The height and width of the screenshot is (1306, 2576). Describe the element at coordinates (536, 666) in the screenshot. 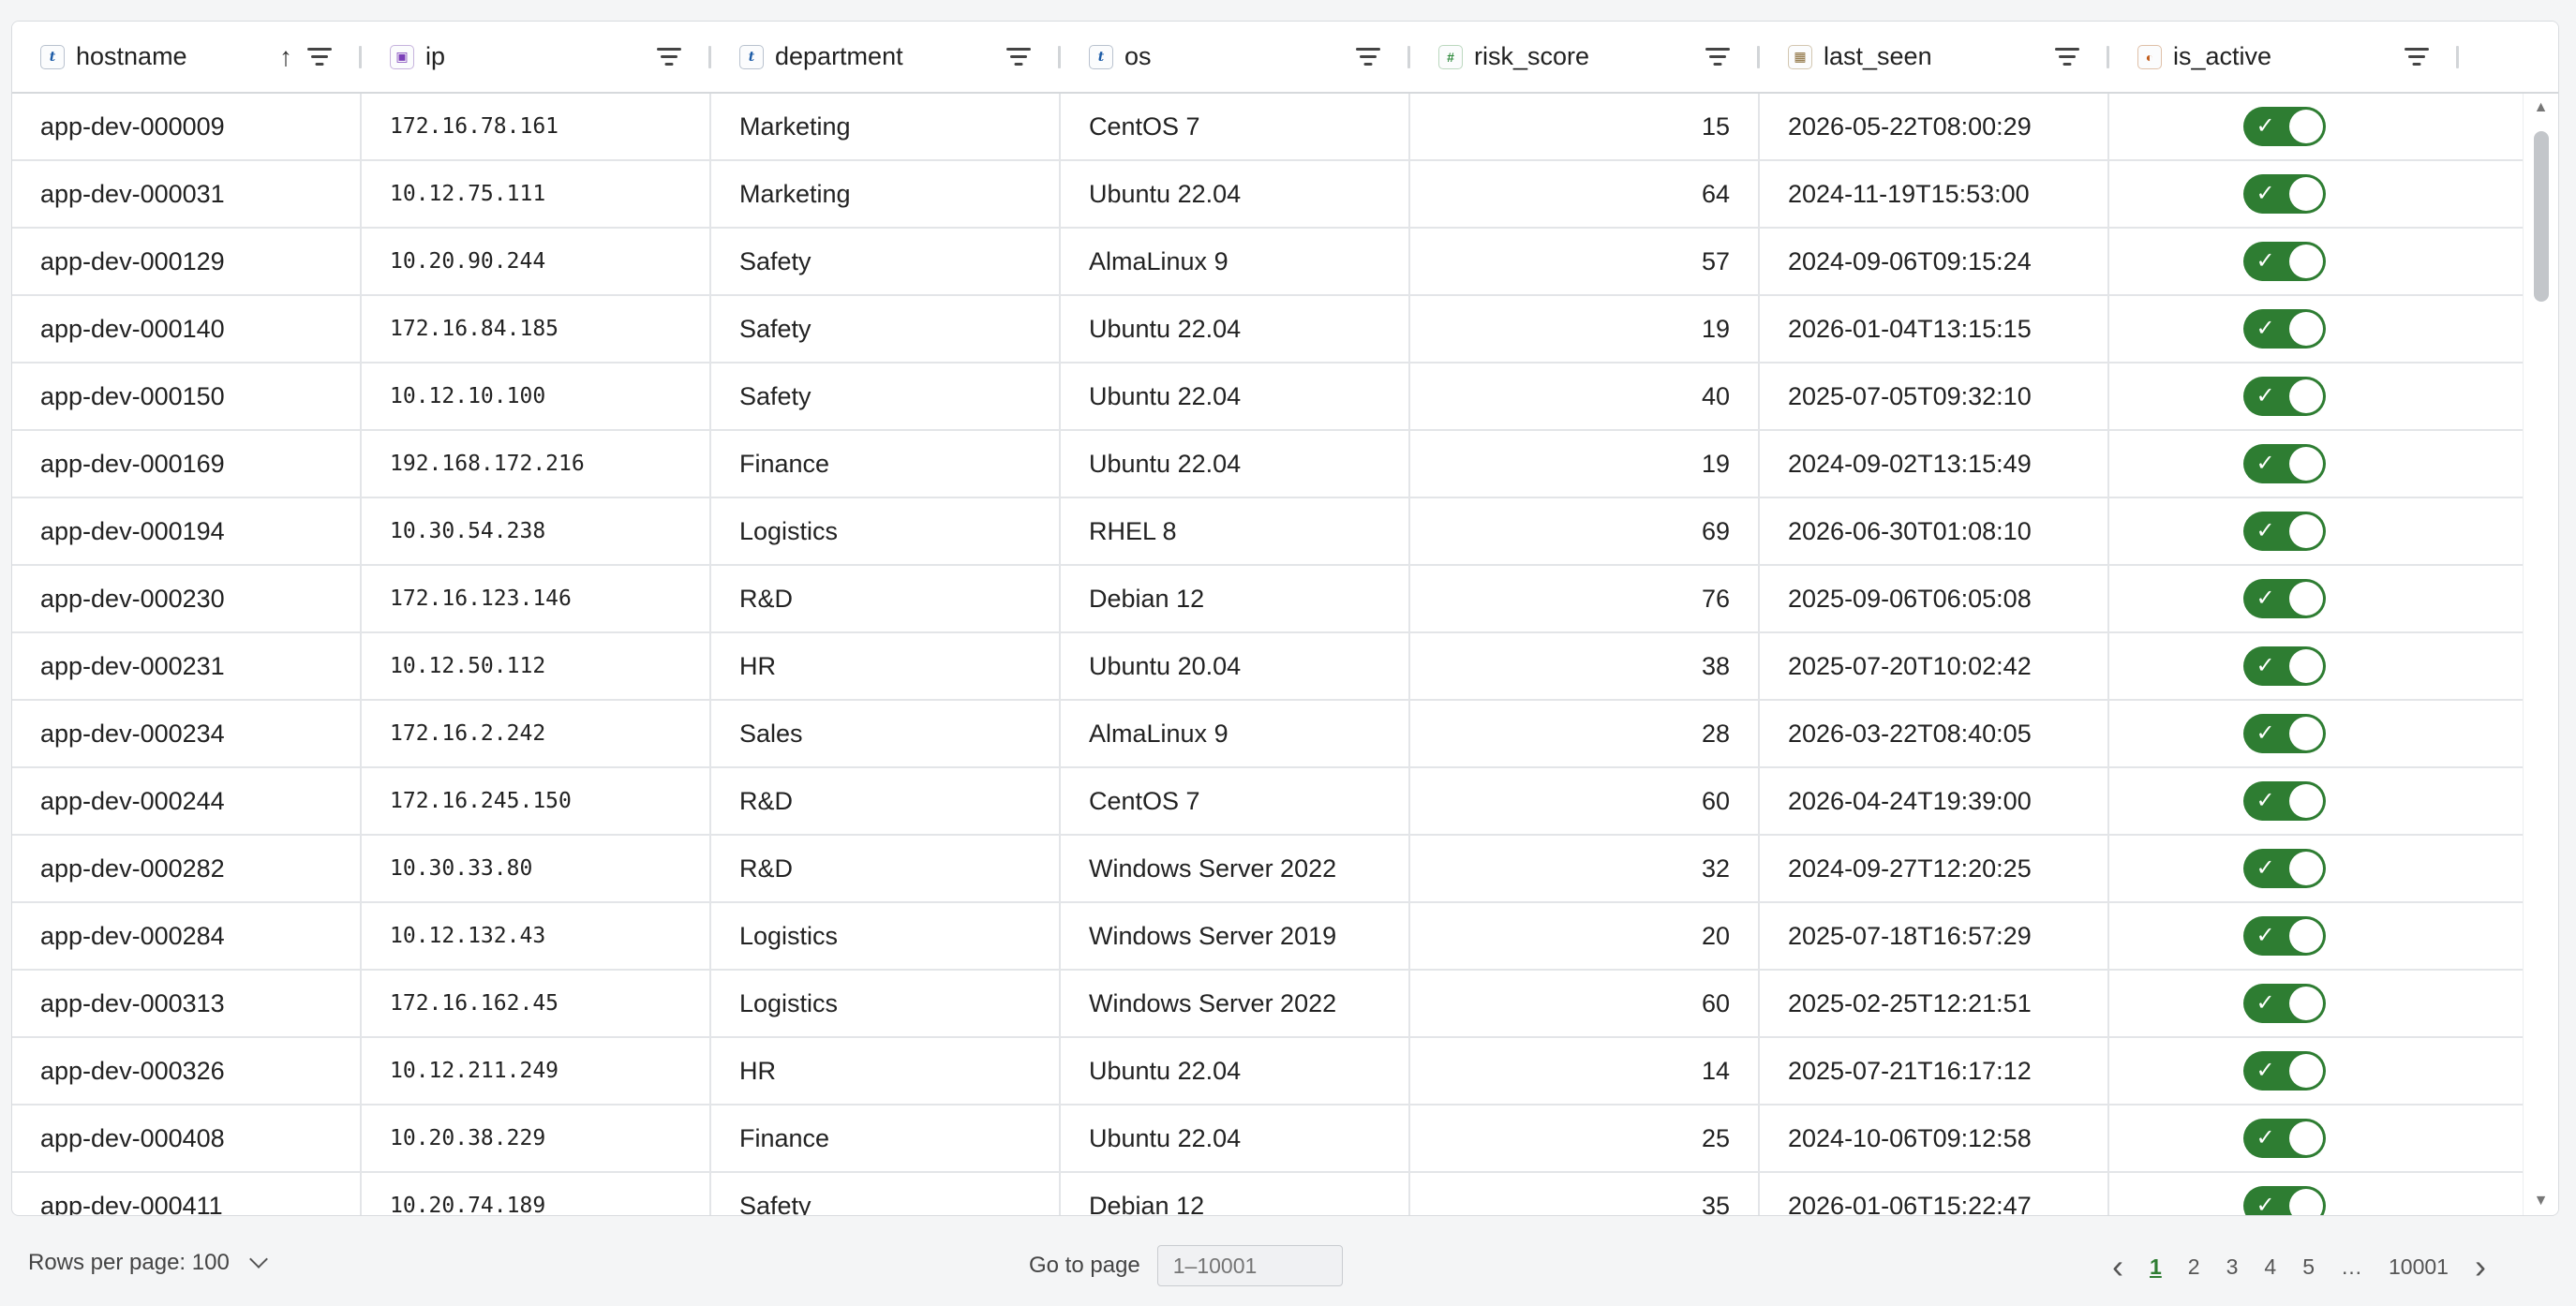

I see `cell-ip: 10.12.50.112` at that location.